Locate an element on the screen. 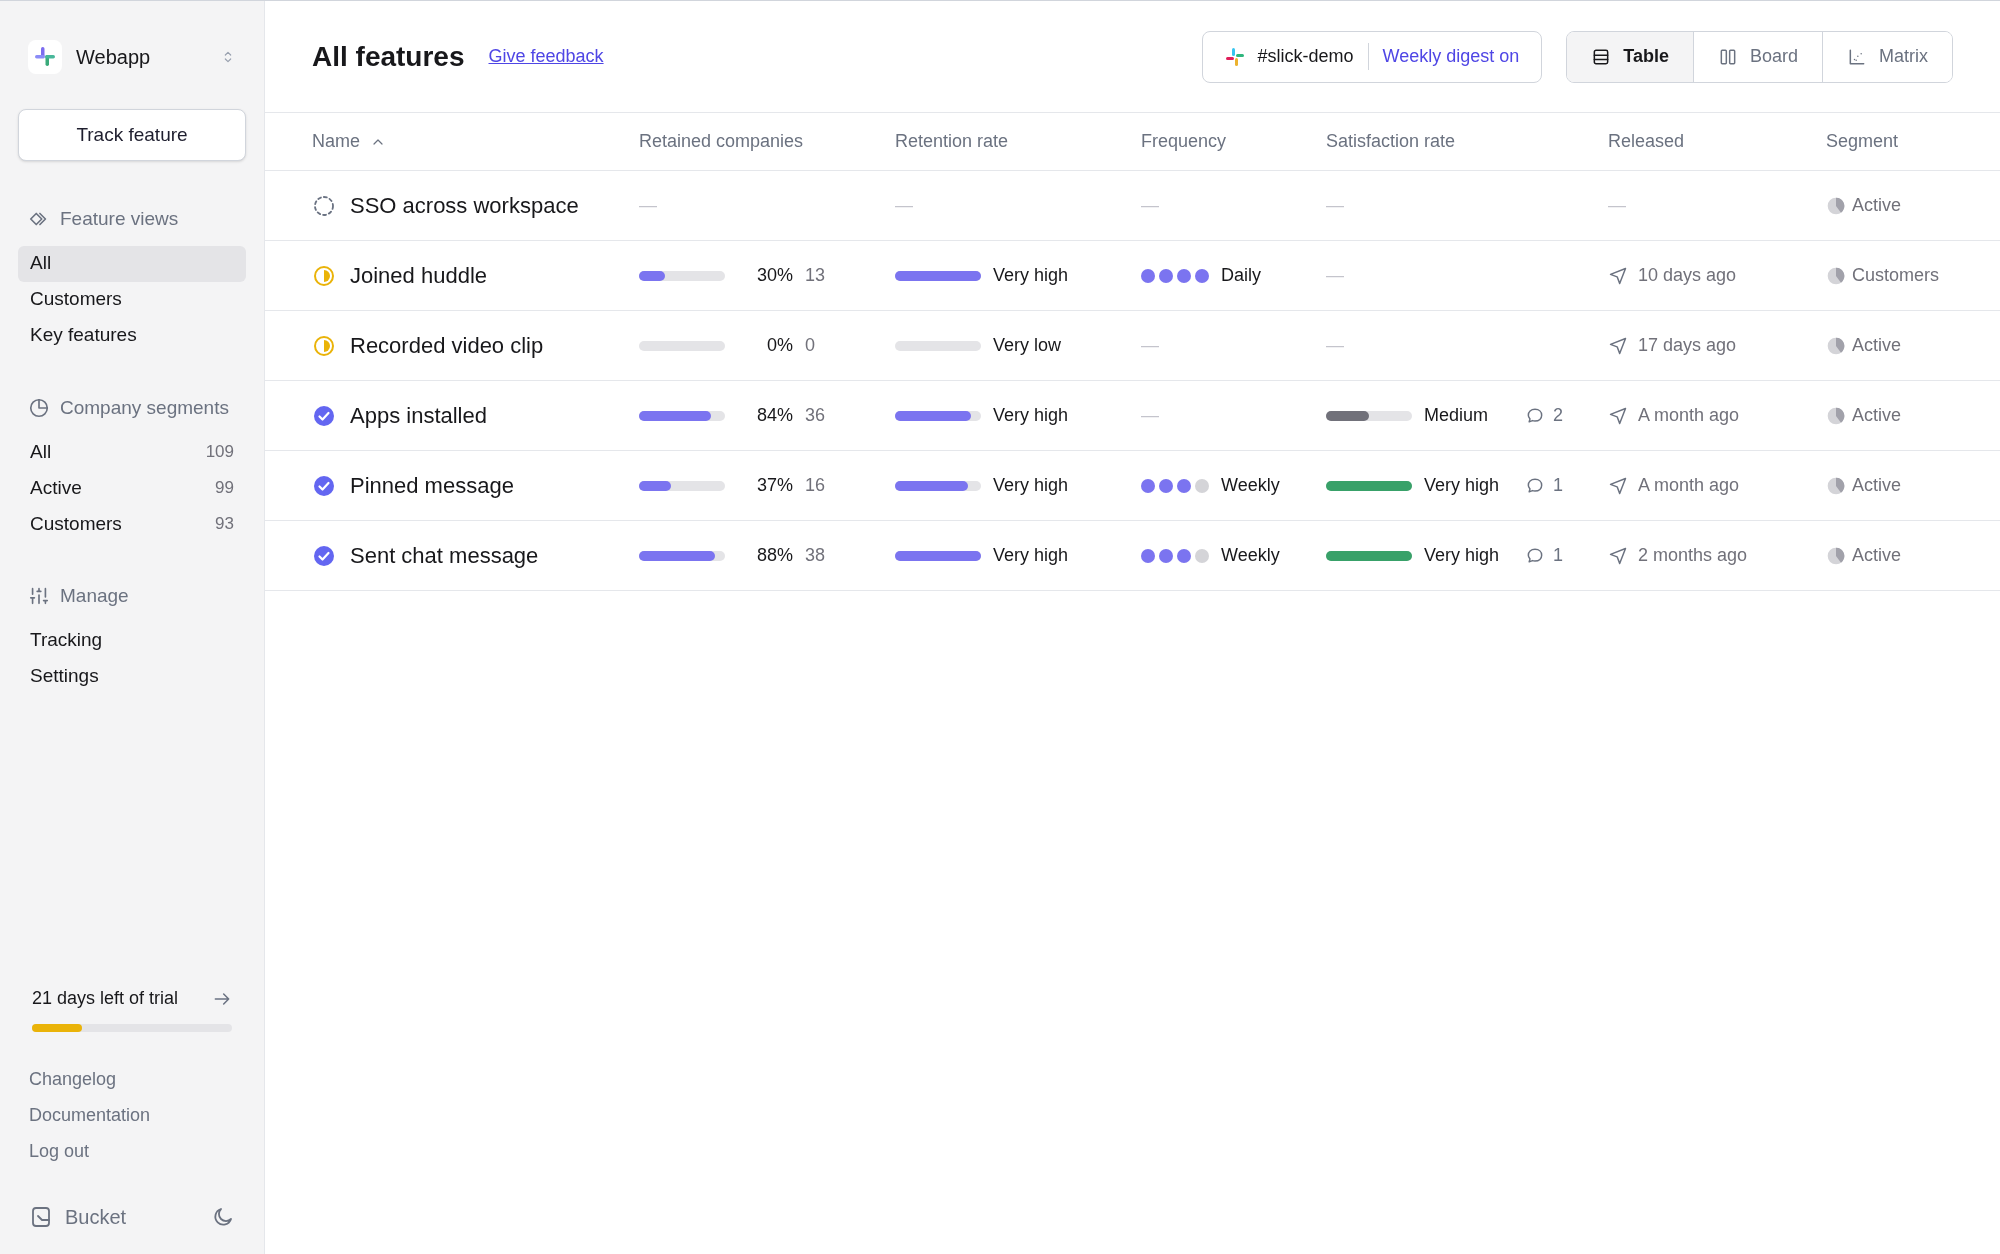 This screenshot has height=1254, width=2000. company-count: 0 is located at coordinates (810, 345).